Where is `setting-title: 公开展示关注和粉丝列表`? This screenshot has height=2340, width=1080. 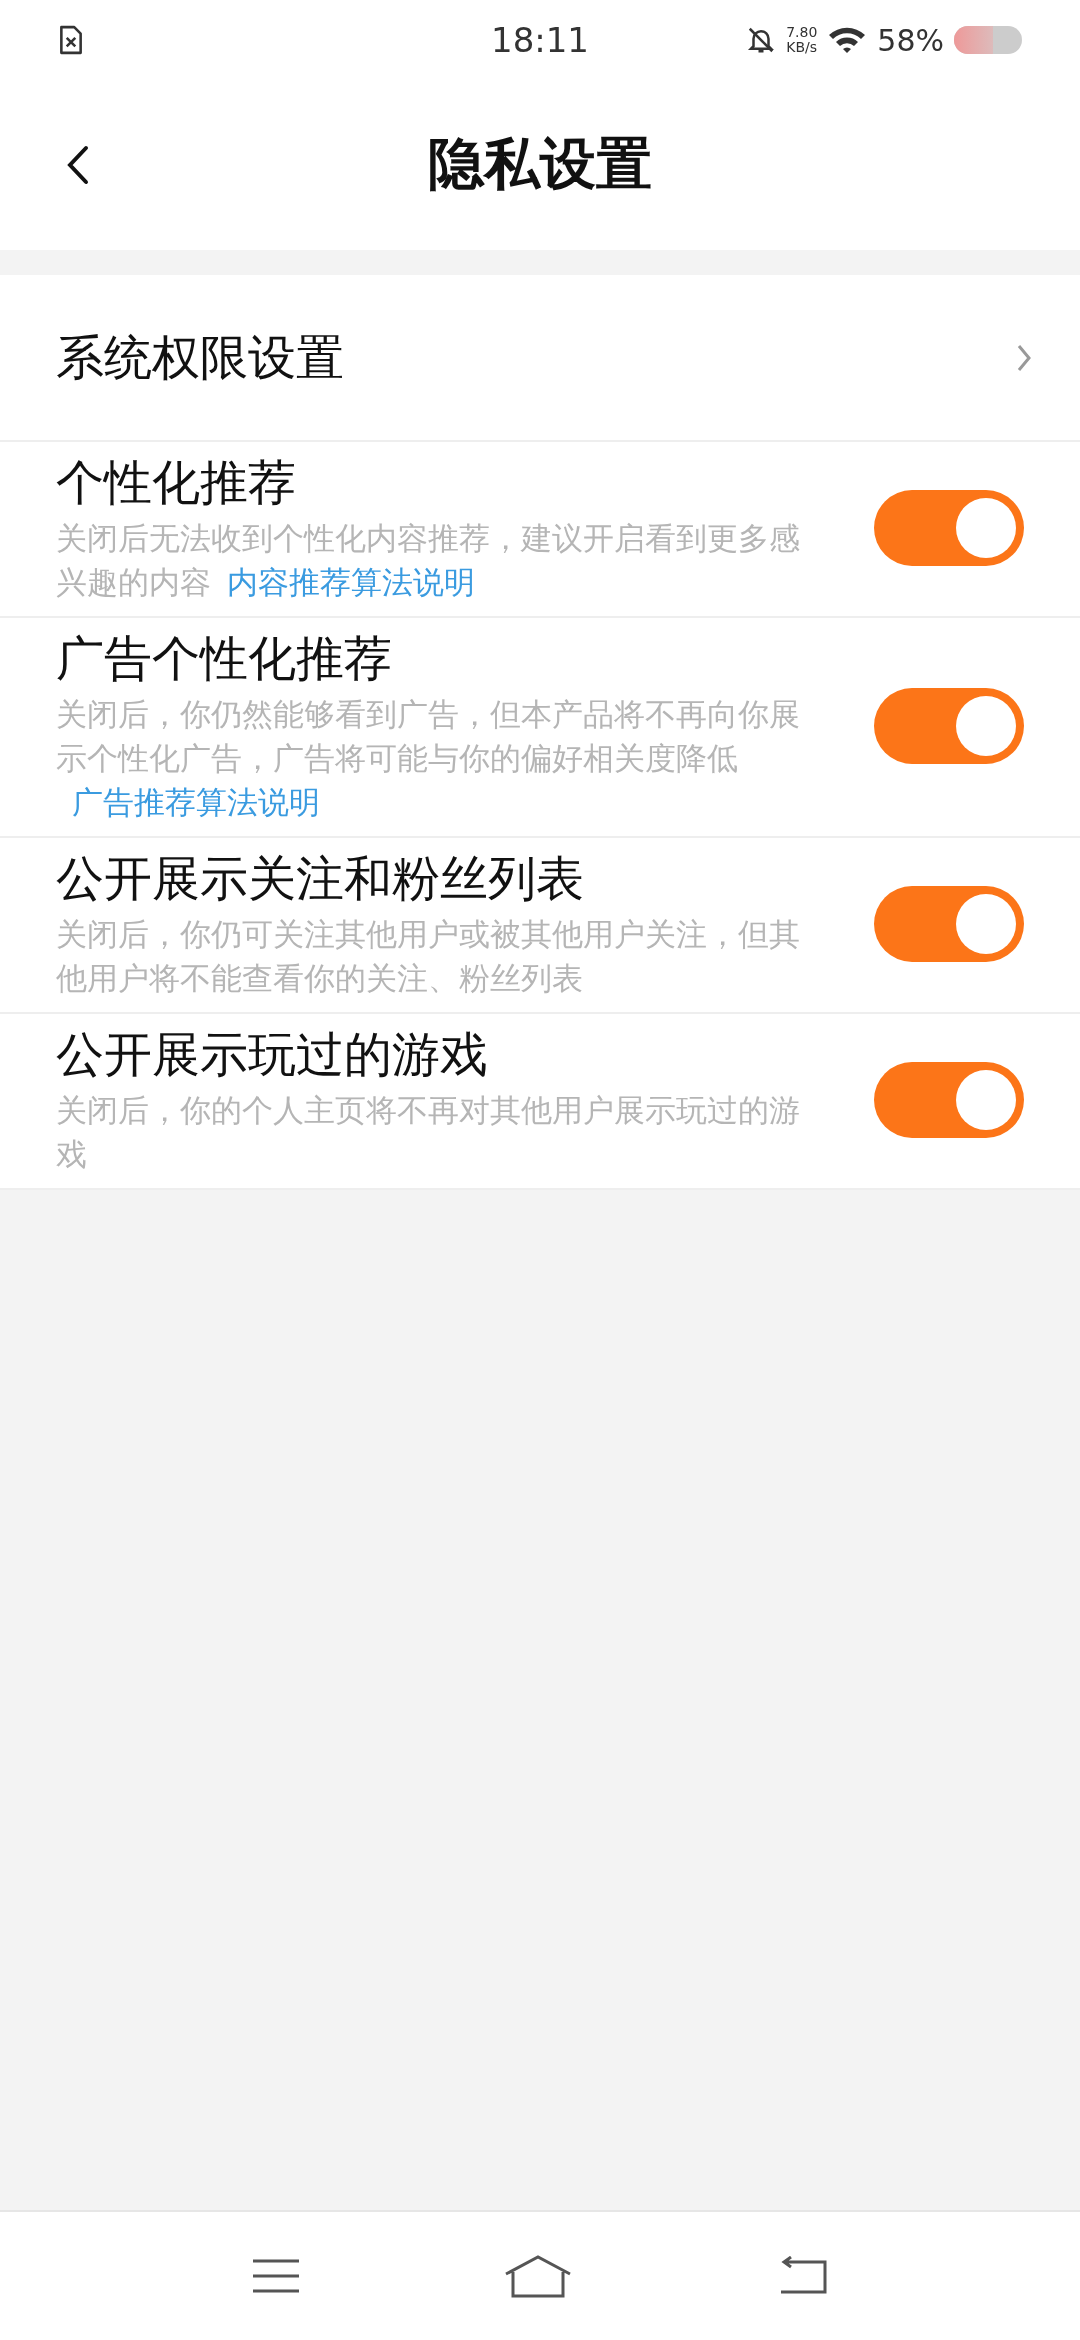
setting-title: 公开展示关注和粉丝列表 is located at coordinates (320, 878).